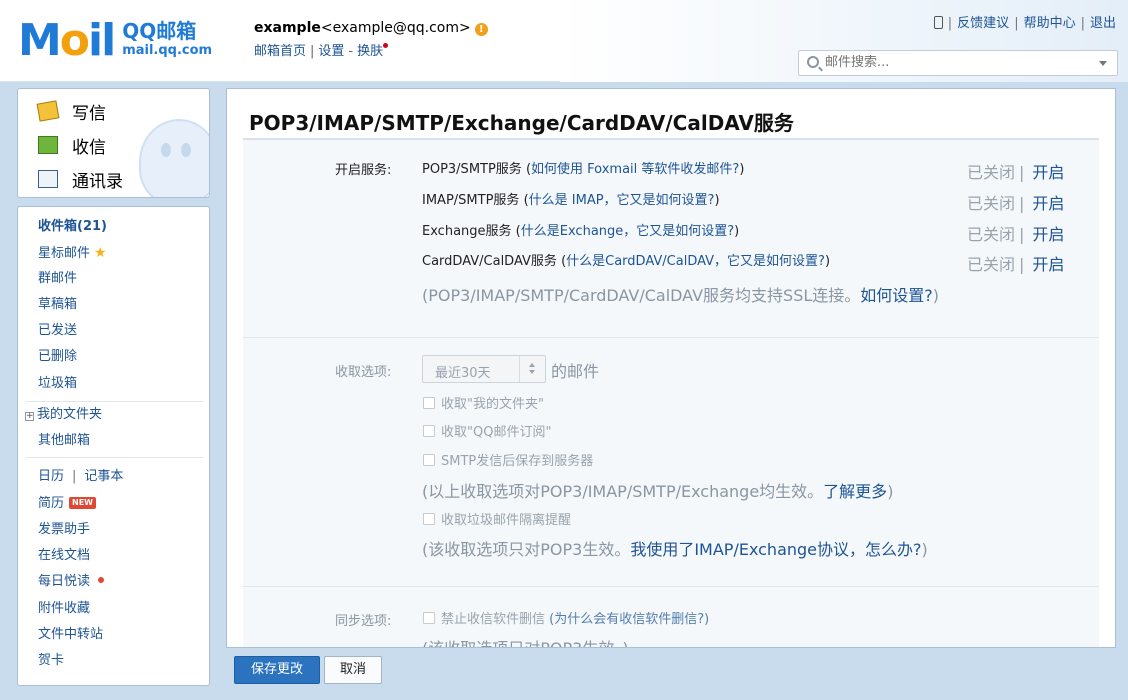 The image size is (1128, 700). I want to click on online-docs-link: 在线文档, so click(64, 556).